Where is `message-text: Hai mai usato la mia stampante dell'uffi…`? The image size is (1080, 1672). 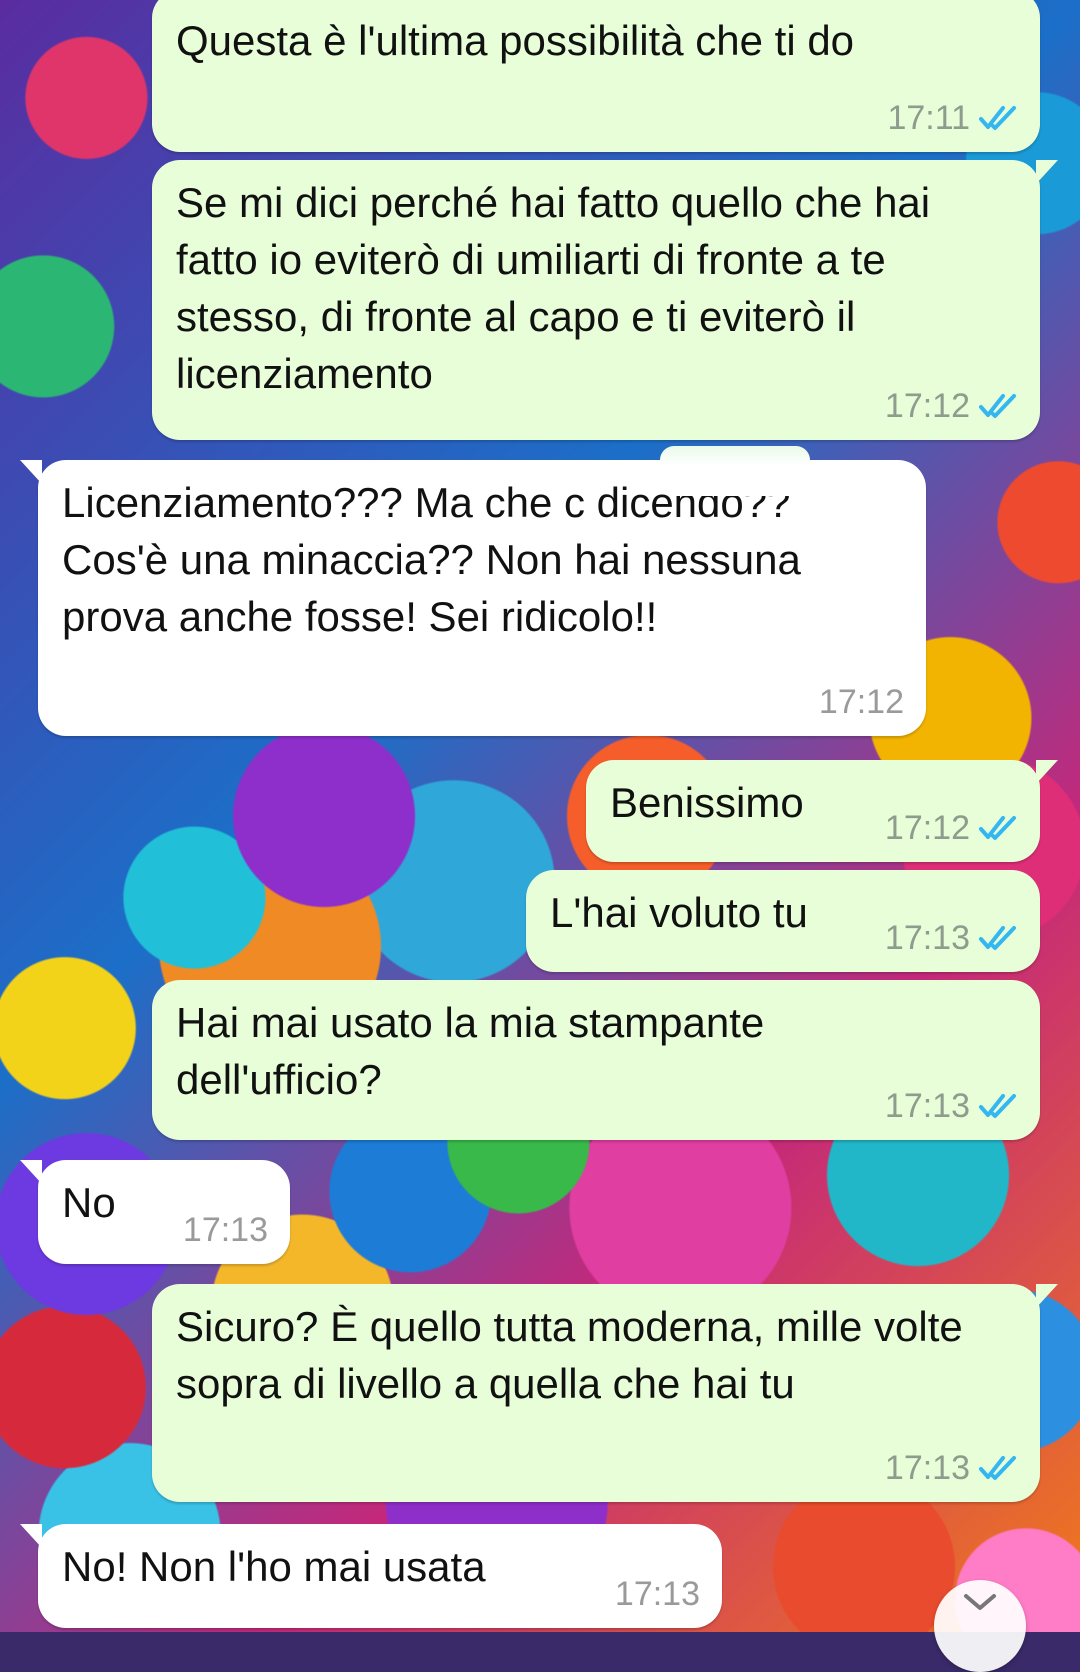 message-text: Hai mai usato la mia stampante dell'uffi… is located at coordinates (470, 1051).